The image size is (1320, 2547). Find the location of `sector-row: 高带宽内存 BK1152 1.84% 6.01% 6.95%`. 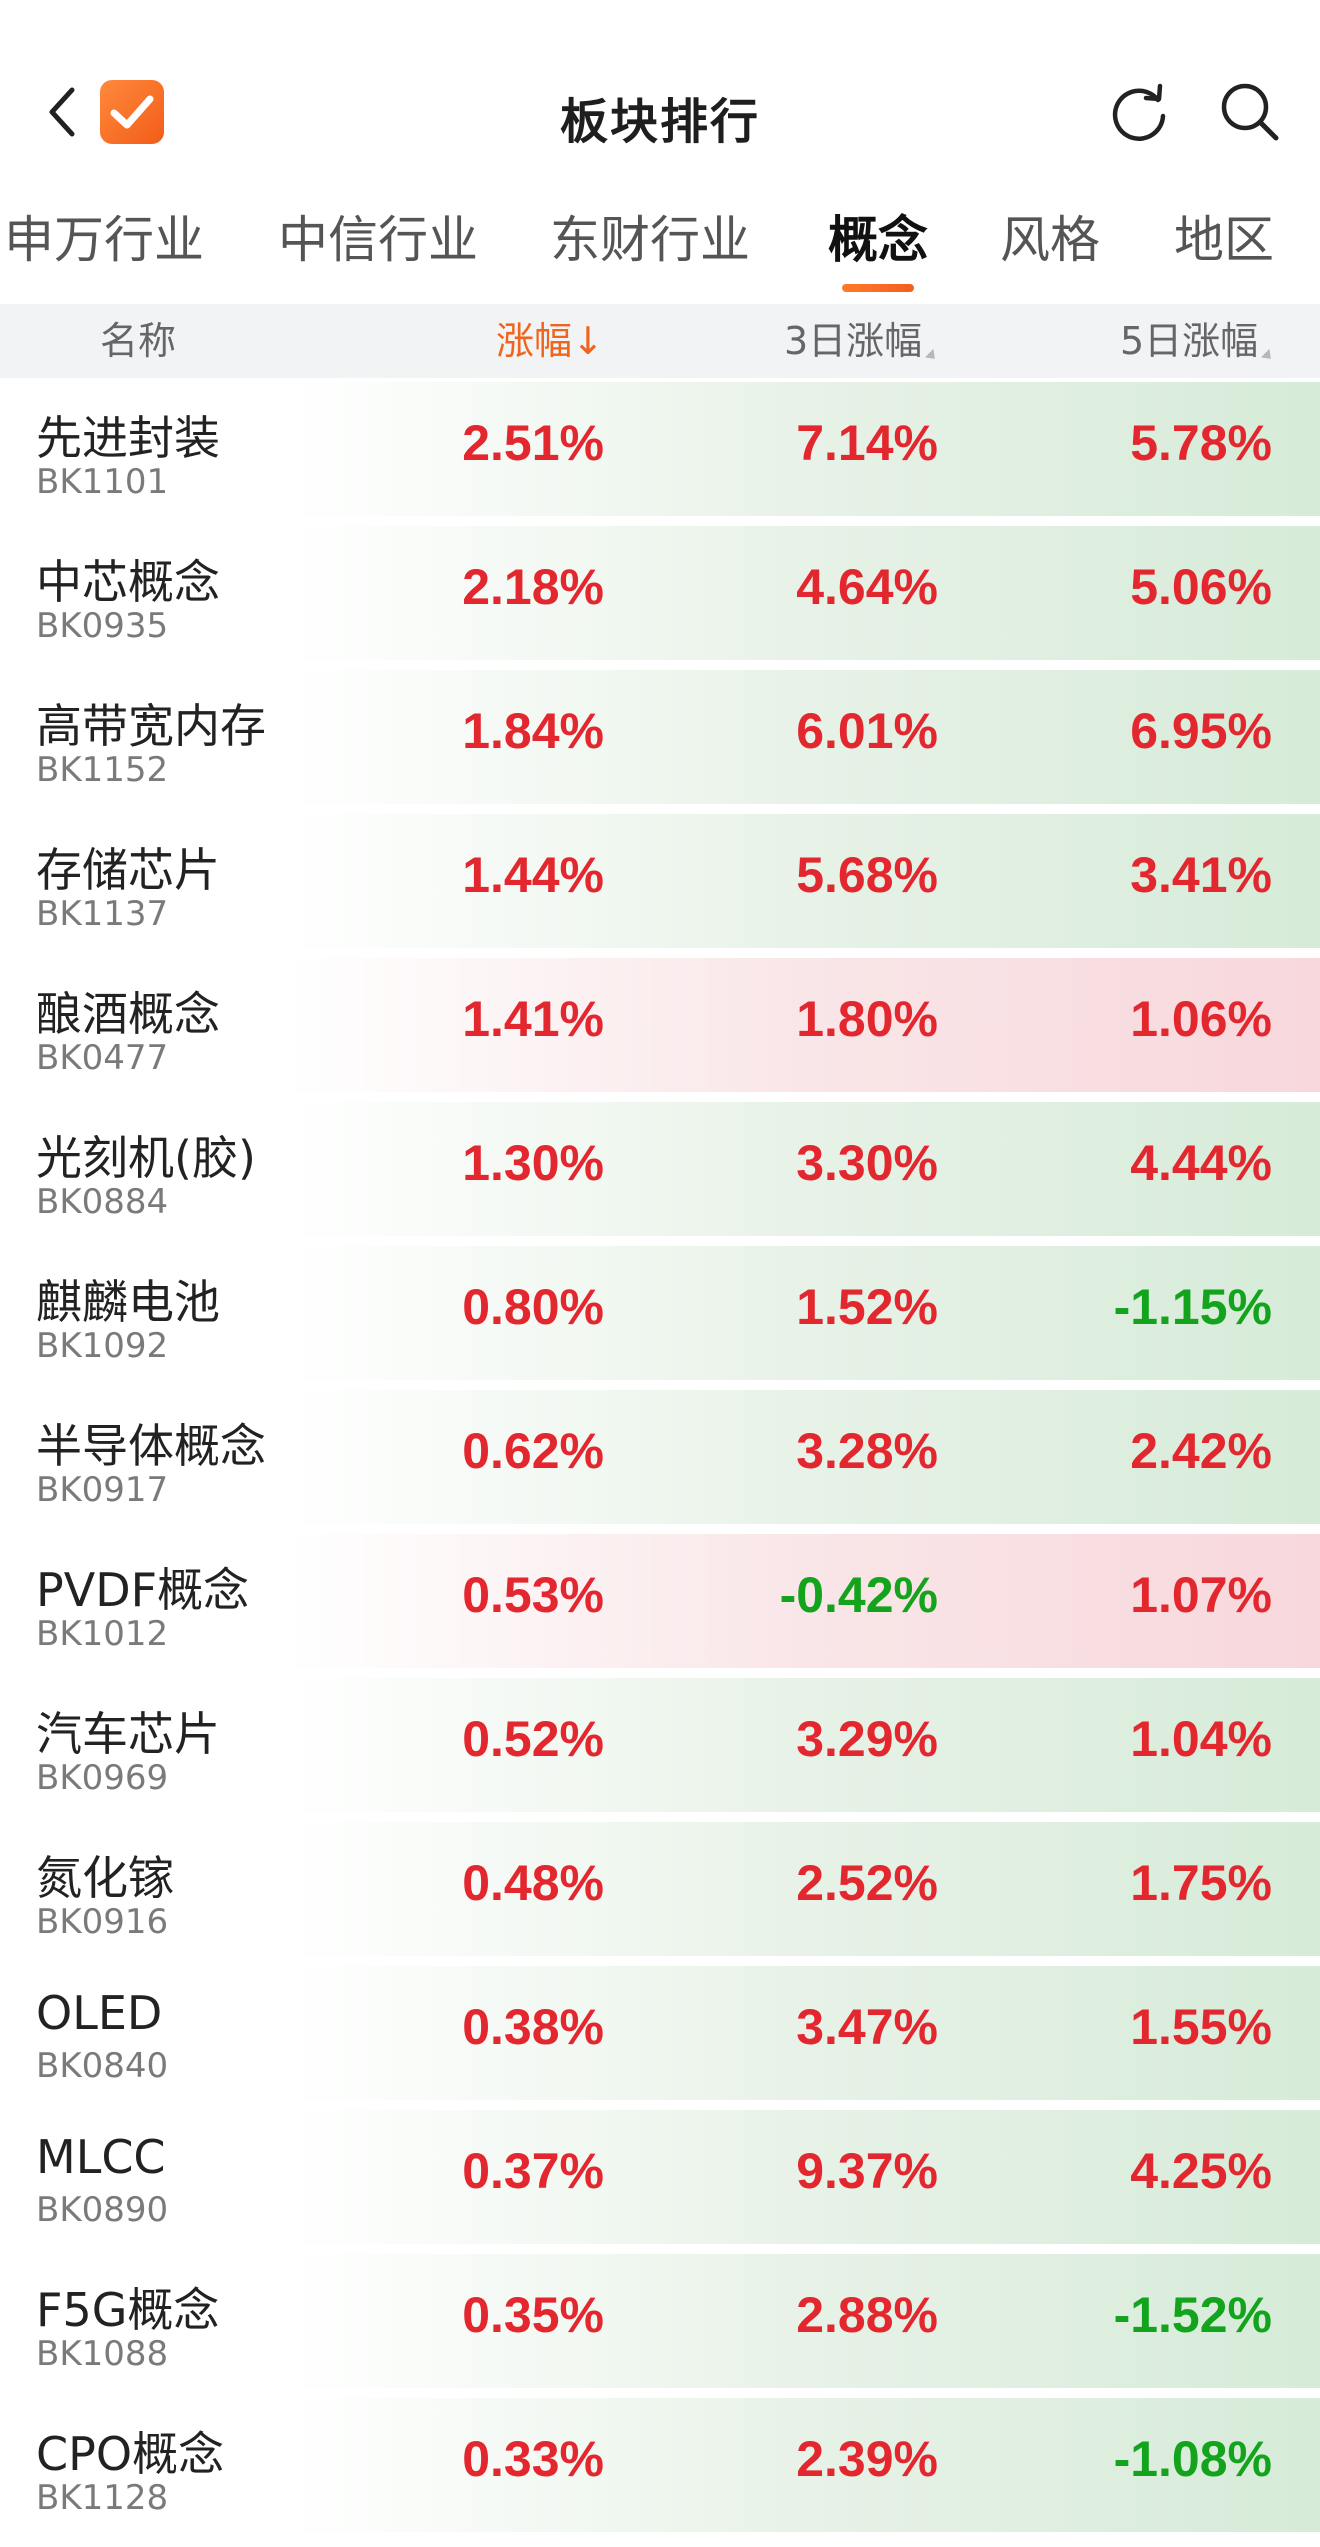

sector-row: 高带宽内存 BK1152 1.84% 6.01% 6.95% is located at coordinates (660, 737).